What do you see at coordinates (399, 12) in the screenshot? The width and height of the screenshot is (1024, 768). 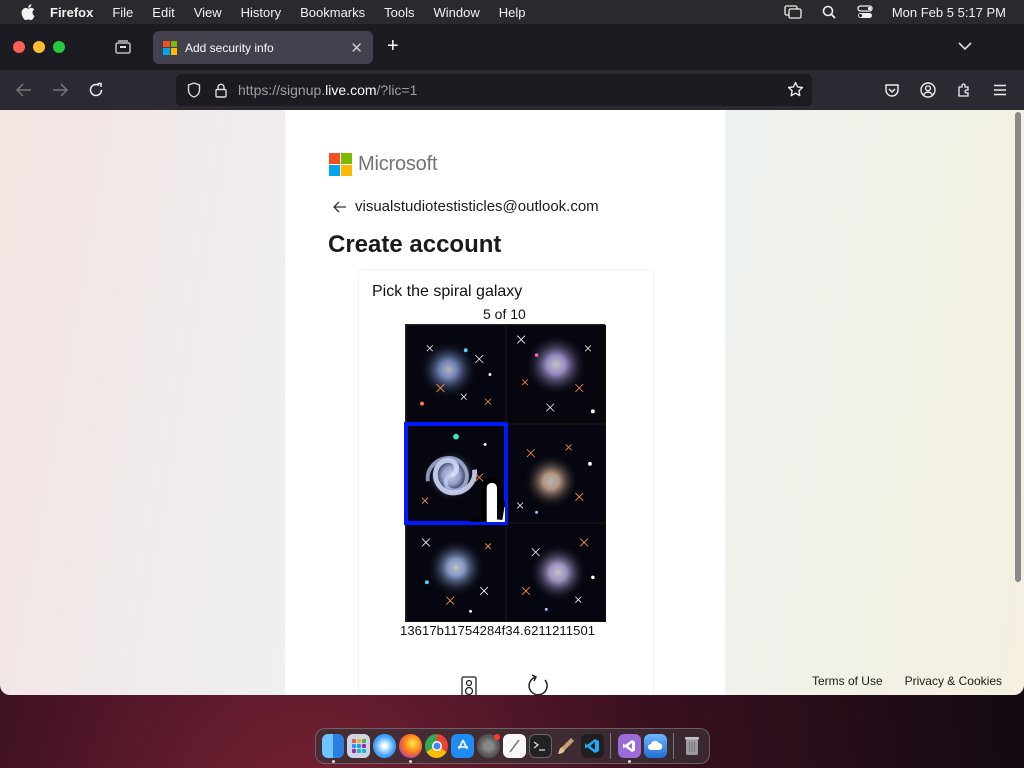 I see `menu-tools: Tools` at bounding box center [399, 12].